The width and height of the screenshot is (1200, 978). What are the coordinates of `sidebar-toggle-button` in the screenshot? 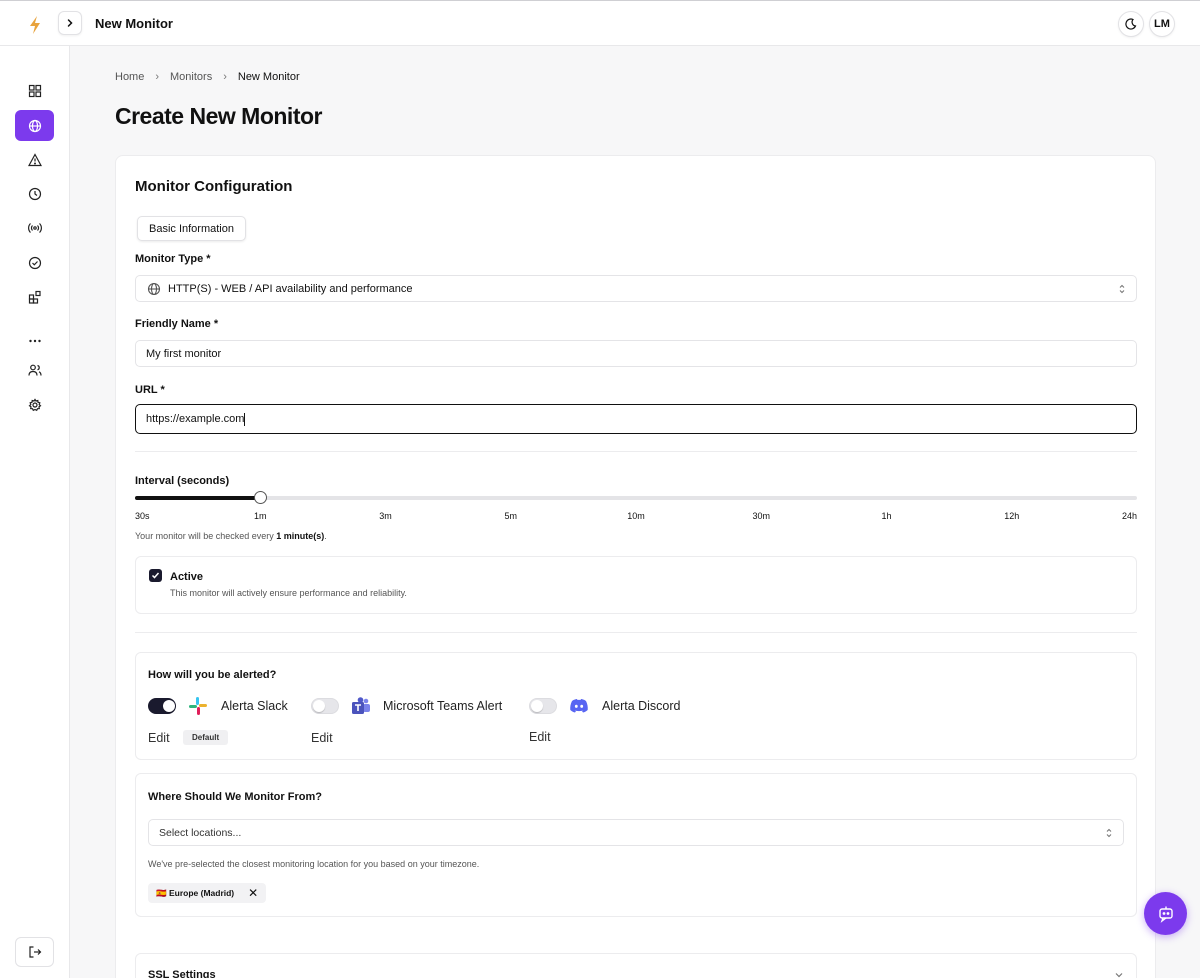 It's located at (70, 23).